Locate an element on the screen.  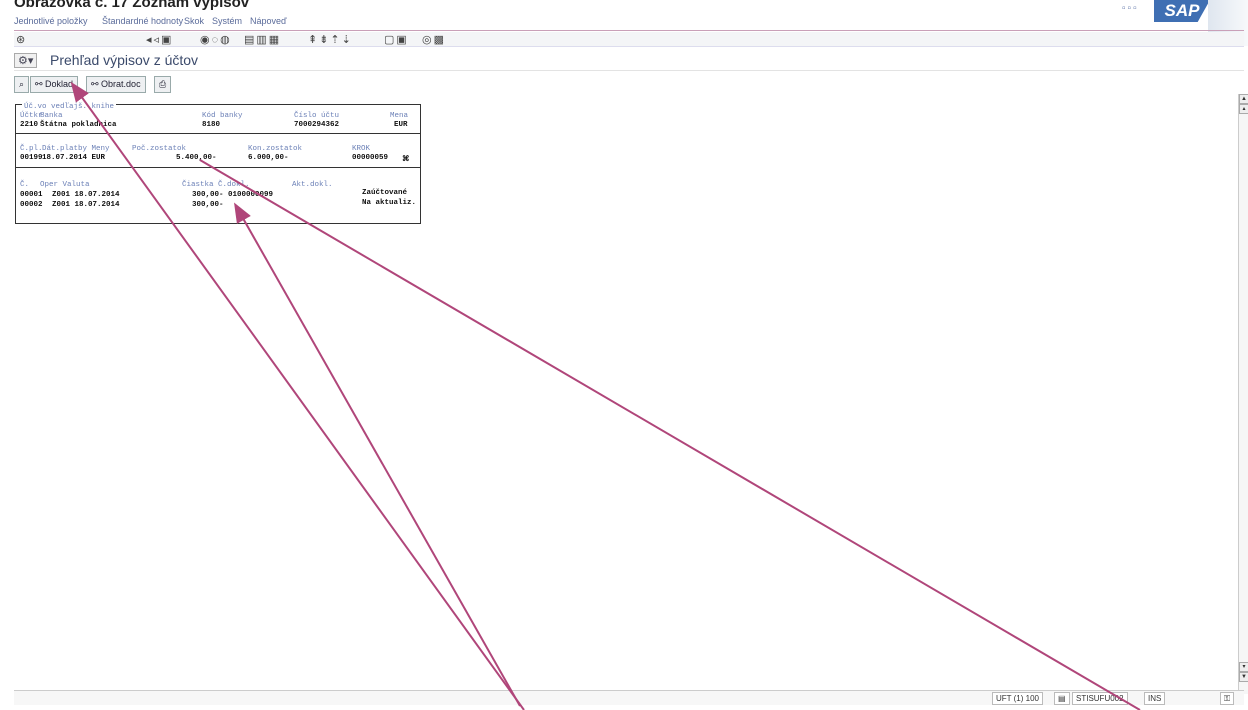
doklad-button-label: Doklad is located at coordinates (59, 84).